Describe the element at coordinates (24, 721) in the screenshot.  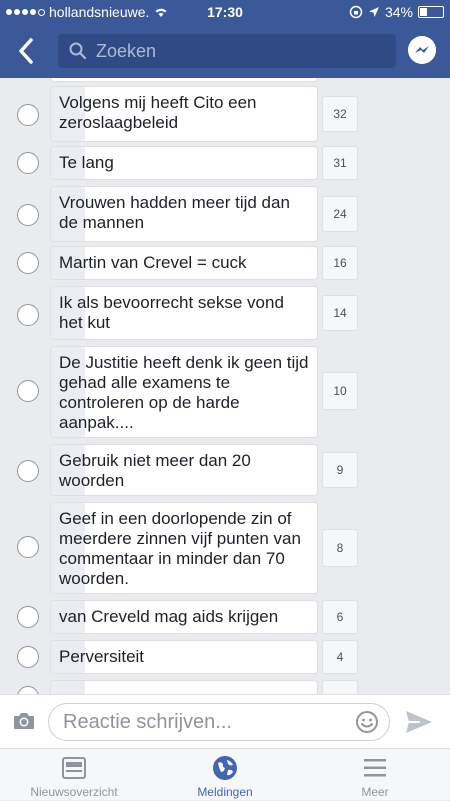
I see `camera-icon` at that location.